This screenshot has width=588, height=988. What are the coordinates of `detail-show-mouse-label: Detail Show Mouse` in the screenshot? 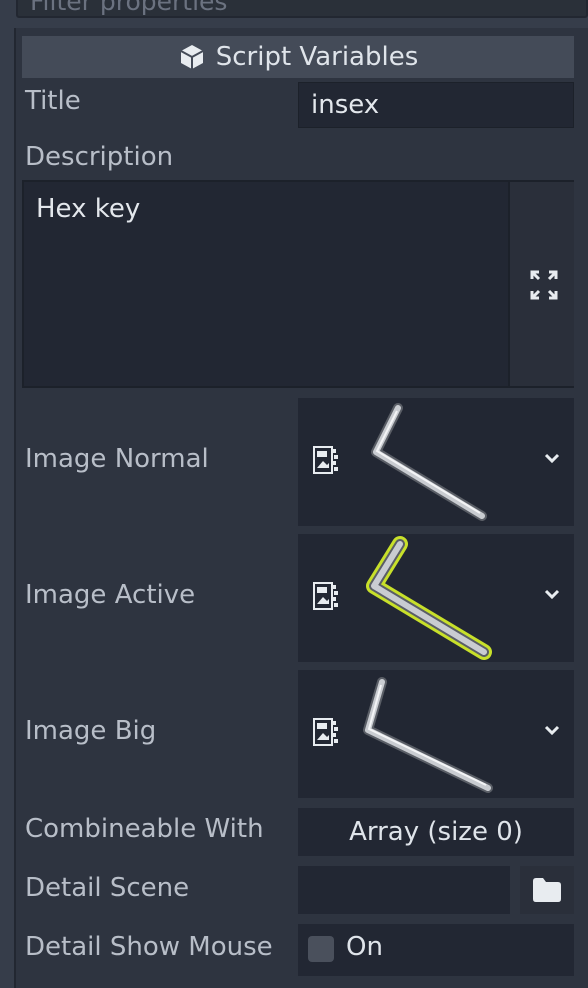 It's located at (149, 947).